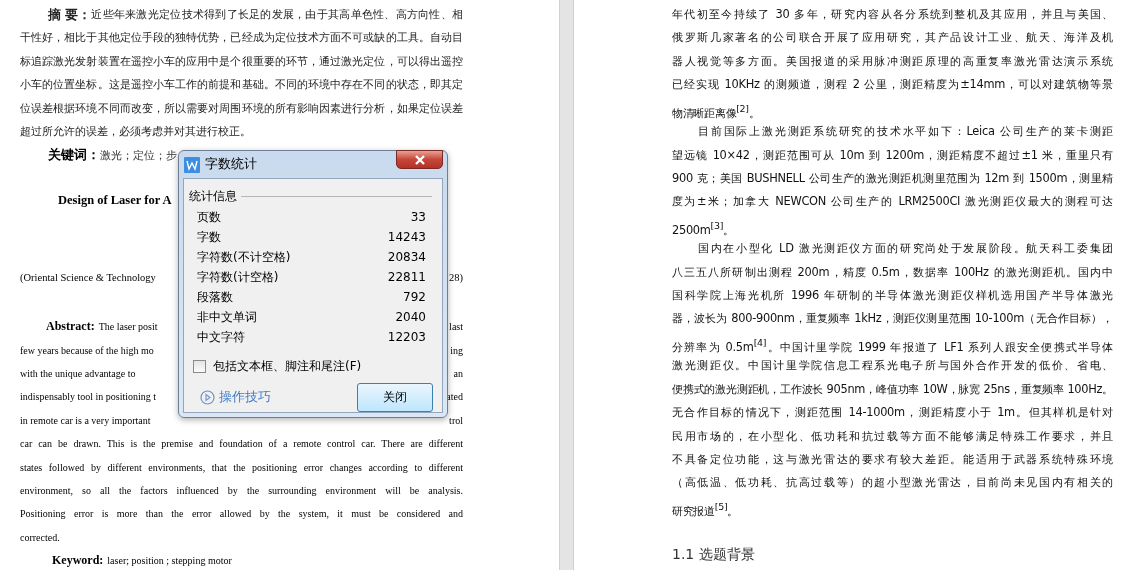 This screenshot has height=570, width=1142. What do you see at coordinates (88, 397) in the screenshot?
I see `abstract-line: indispensably tool in positioning t` at bounding box center [88, 397].